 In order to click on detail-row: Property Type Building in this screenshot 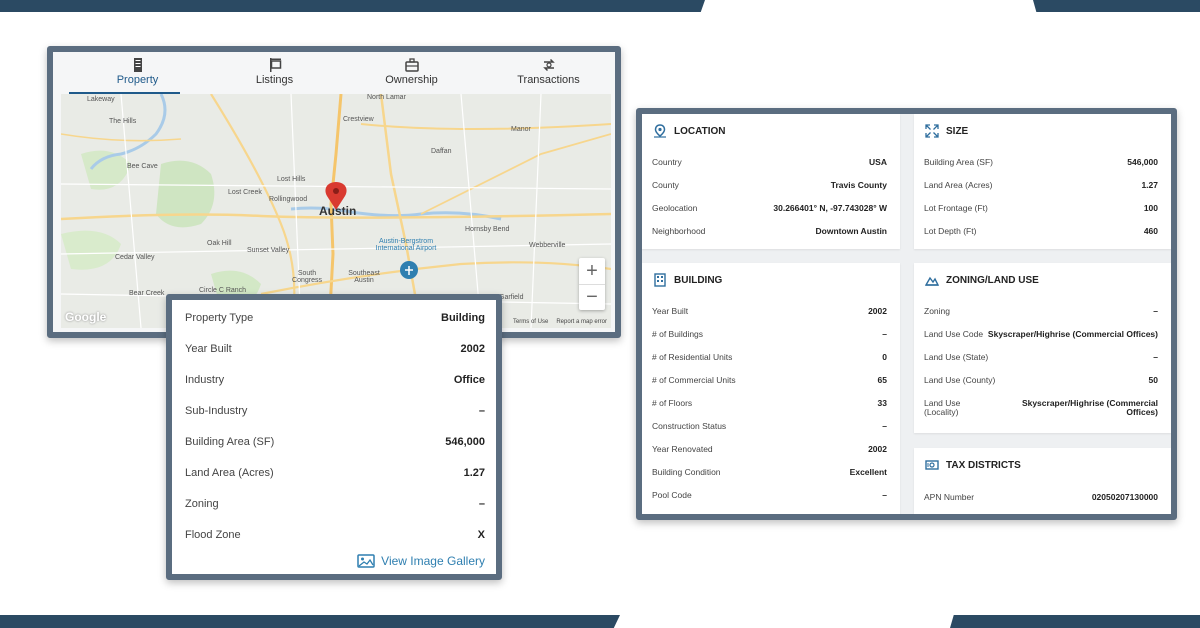, I will do `click(335, 318)`.